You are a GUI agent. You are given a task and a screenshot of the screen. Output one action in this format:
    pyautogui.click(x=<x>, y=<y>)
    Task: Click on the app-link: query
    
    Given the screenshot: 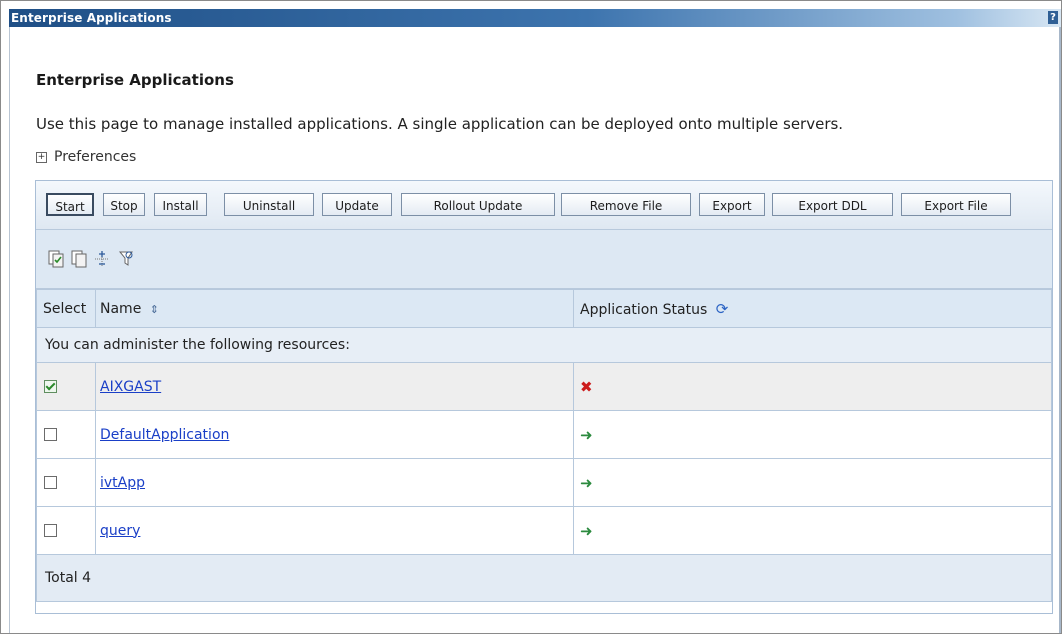 What is the action you would take?
    pyautogui.click(x=120, y=531)
    